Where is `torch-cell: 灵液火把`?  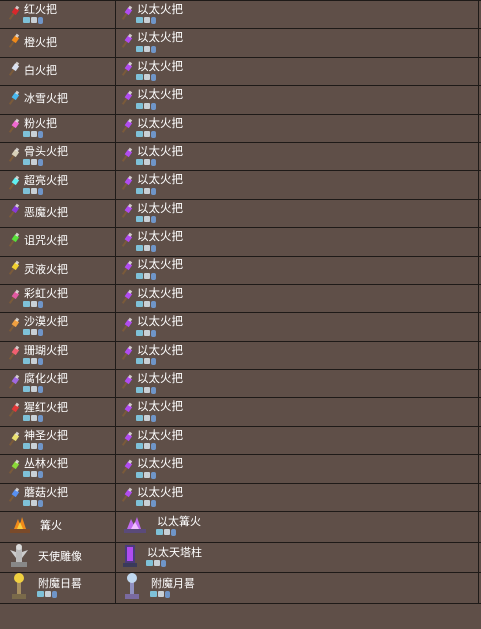 torch-cell: 灵液火把 is located at coordinates (58, 270).